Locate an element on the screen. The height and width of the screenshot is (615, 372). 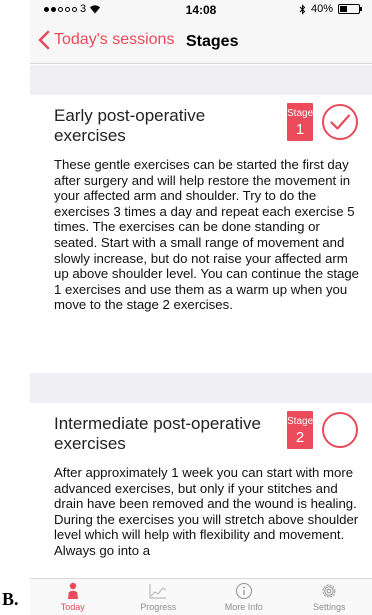
tab-label: Today is located at coordinates (72, 607).